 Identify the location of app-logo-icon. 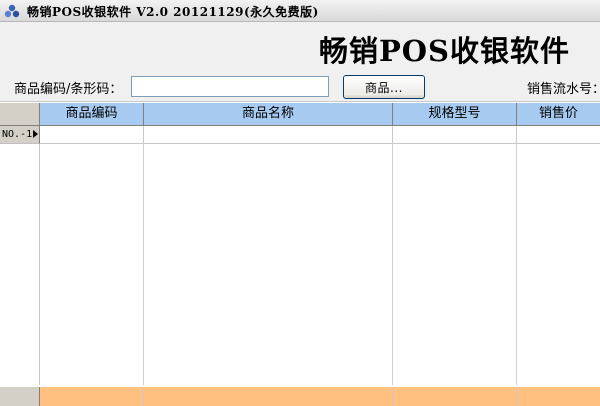
(12, 11).